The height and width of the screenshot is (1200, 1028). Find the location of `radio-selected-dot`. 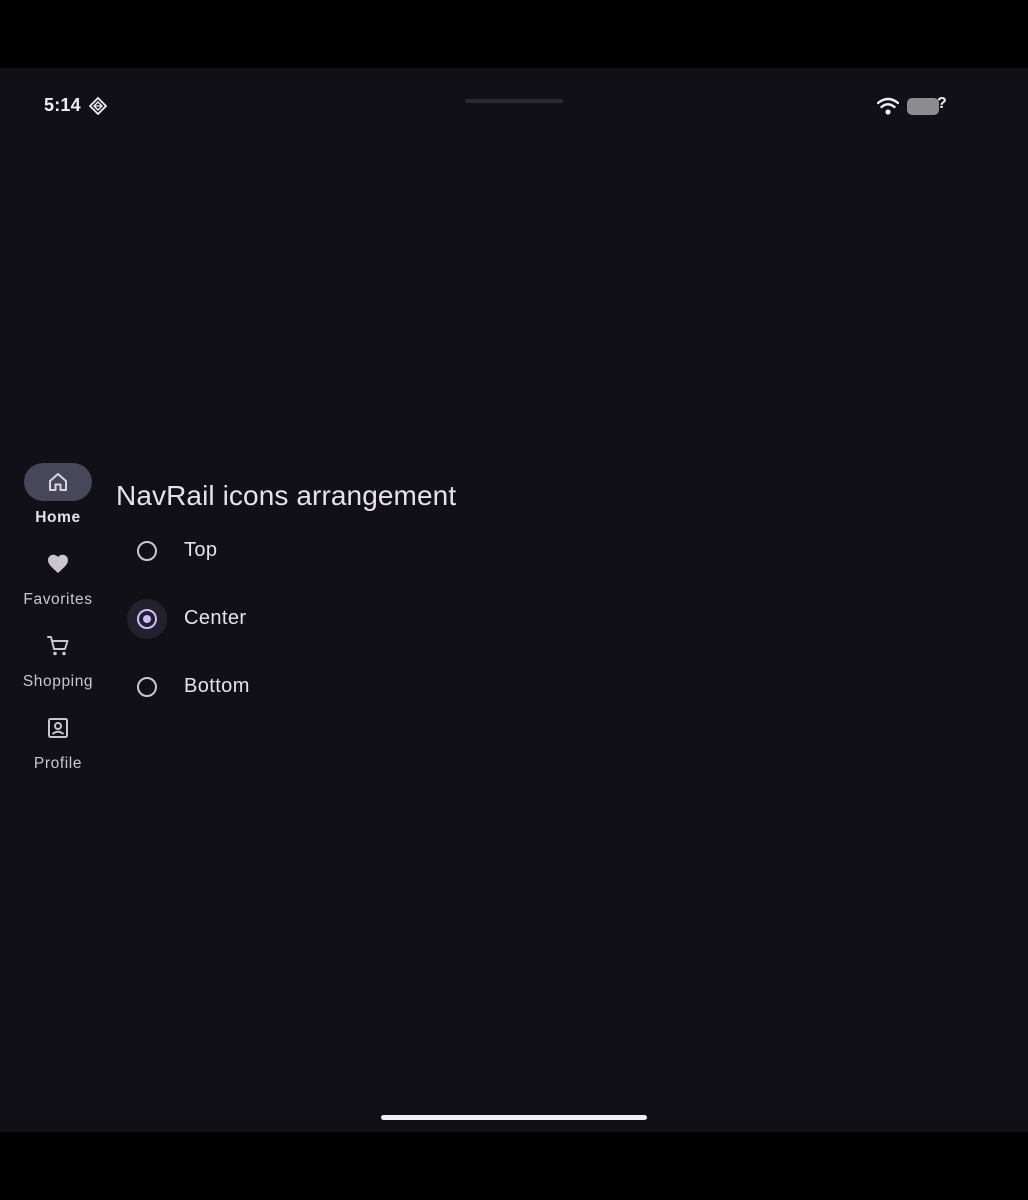

radio-selected-dot is located at coordinates (147, 619).